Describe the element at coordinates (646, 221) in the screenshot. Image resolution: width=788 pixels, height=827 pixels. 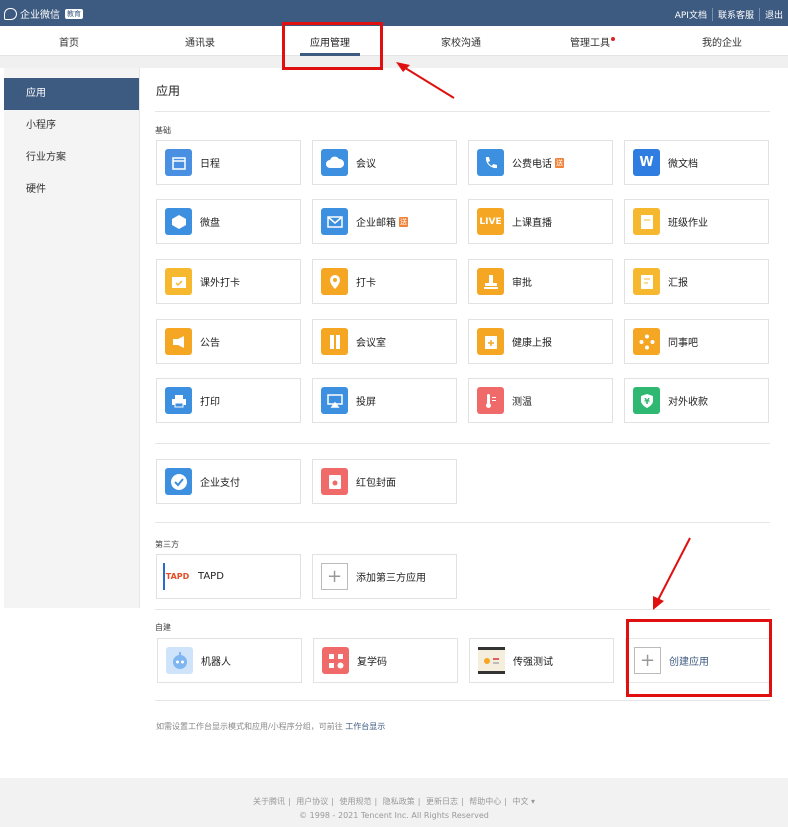
I see `homework-icon` at that location.